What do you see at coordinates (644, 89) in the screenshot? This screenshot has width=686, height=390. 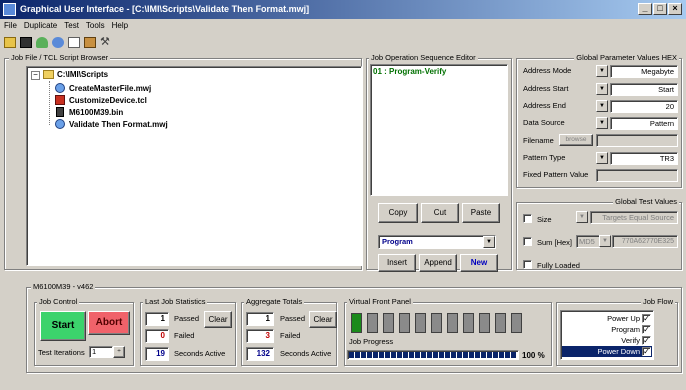 I see `address-start-field: Start` at bounding box center [644, 89].